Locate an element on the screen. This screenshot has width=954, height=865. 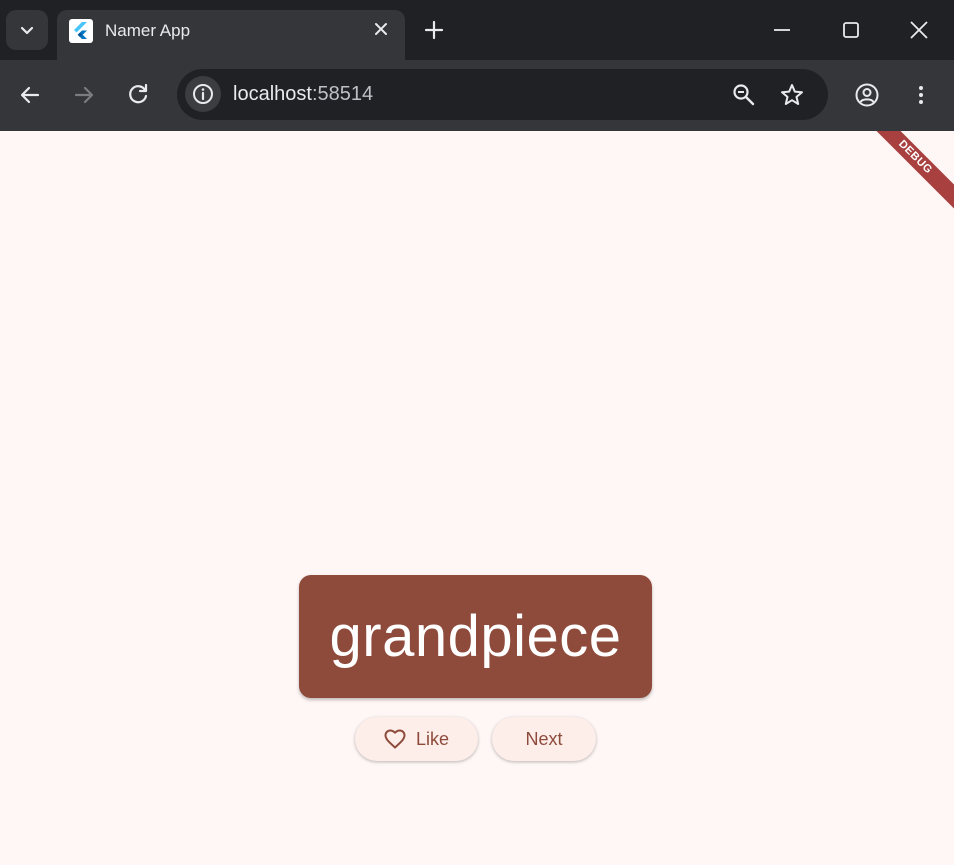
reload-icon is located at coordinates (138, 95).